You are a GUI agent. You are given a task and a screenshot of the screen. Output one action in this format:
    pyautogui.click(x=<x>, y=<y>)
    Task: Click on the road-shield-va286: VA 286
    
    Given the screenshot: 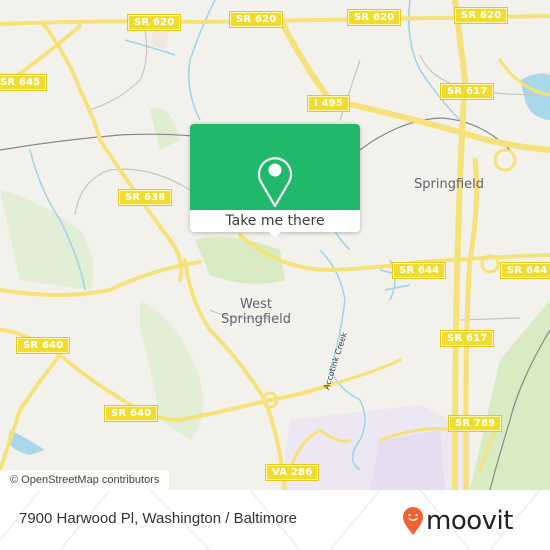 What is the action you would take?
    pyautogui.click(x=292, y=472)
    